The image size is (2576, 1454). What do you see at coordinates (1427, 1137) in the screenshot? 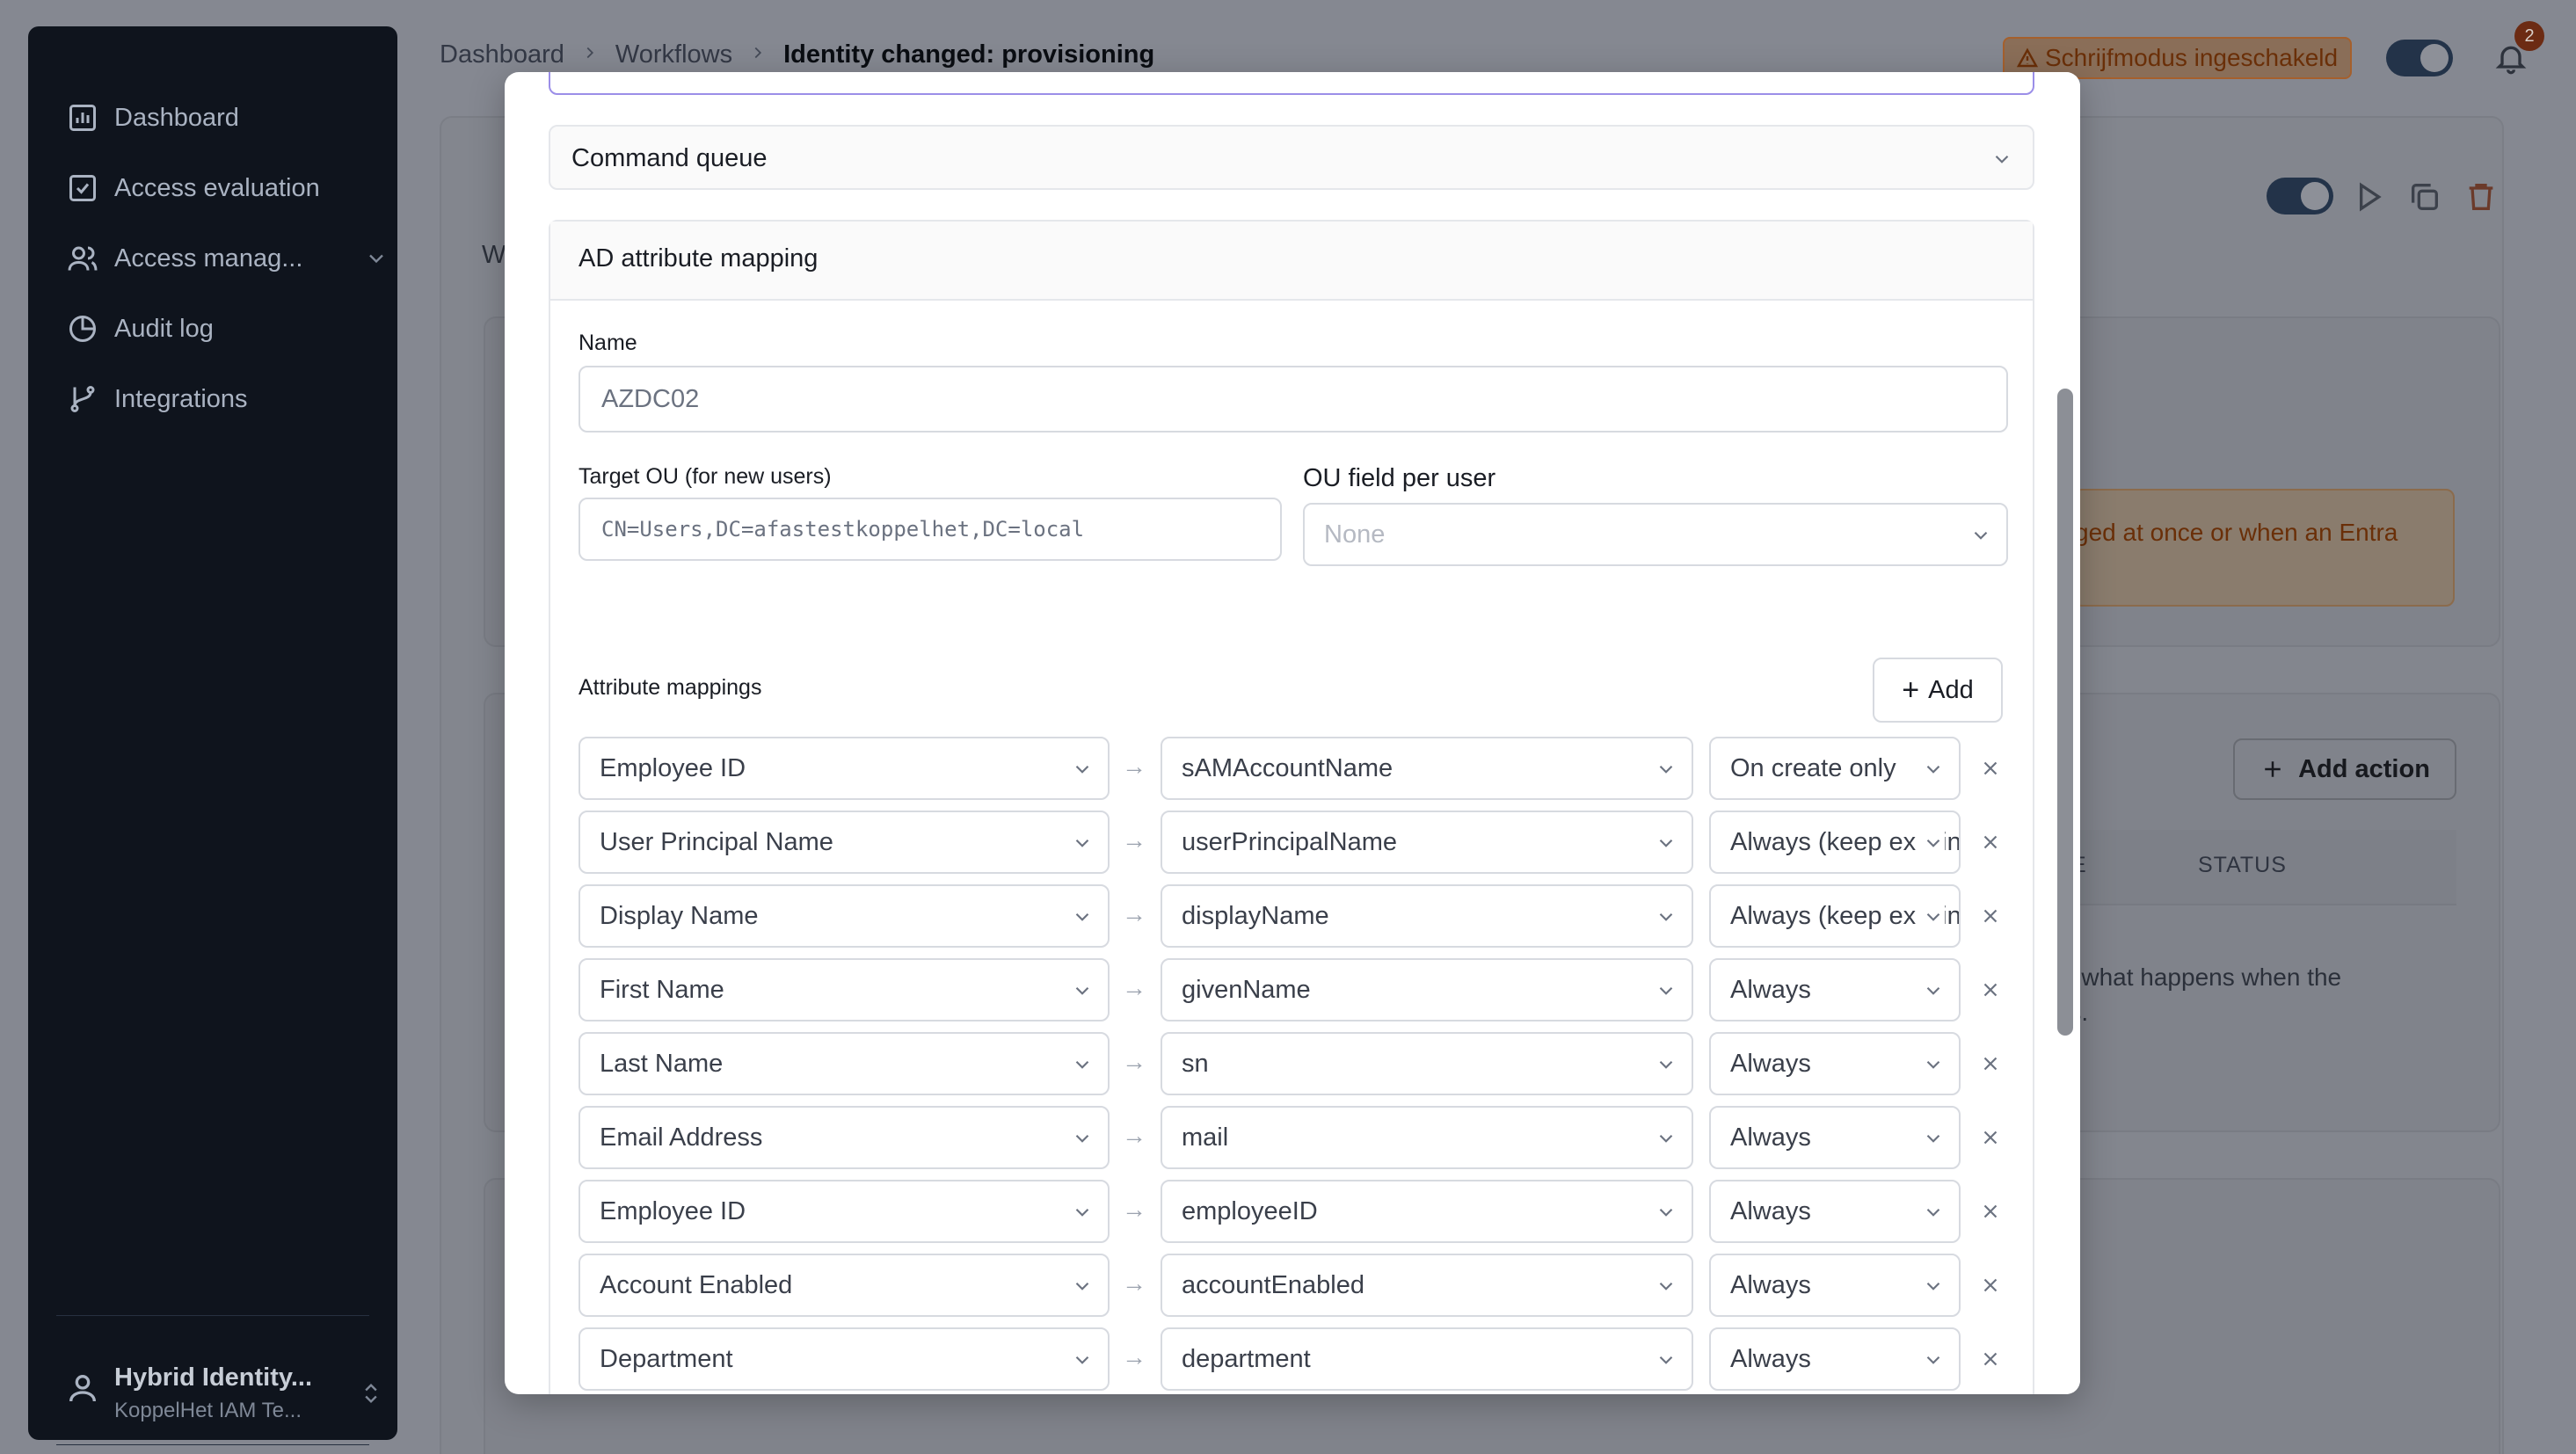
I see `target-attribute-select: mail` at bounding box center [1427, 1137].